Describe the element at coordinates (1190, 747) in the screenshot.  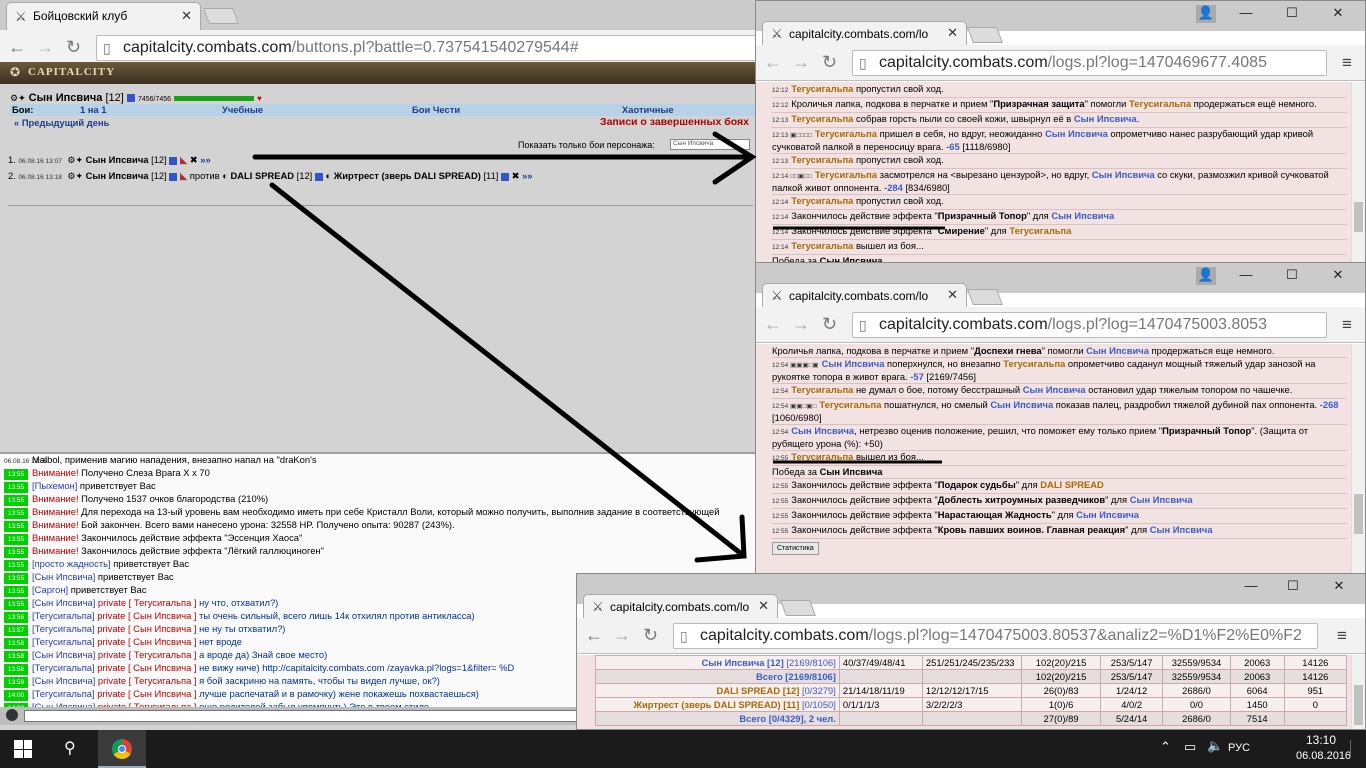
I see `network-icon: ▭` at that location.